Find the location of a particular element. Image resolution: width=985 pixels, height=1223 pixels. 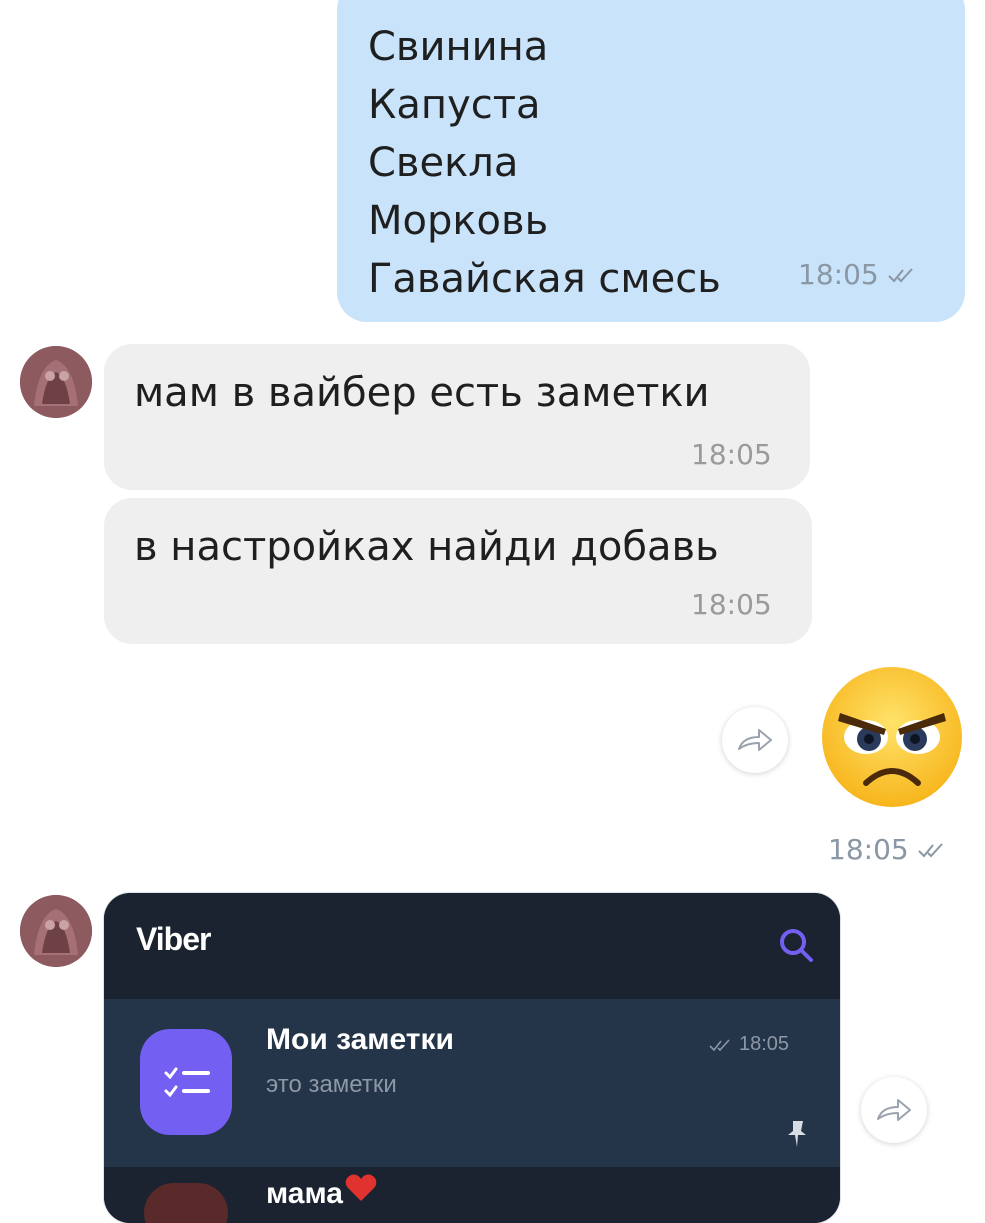

viber-header: Viber is located at coordinates (472, 946).